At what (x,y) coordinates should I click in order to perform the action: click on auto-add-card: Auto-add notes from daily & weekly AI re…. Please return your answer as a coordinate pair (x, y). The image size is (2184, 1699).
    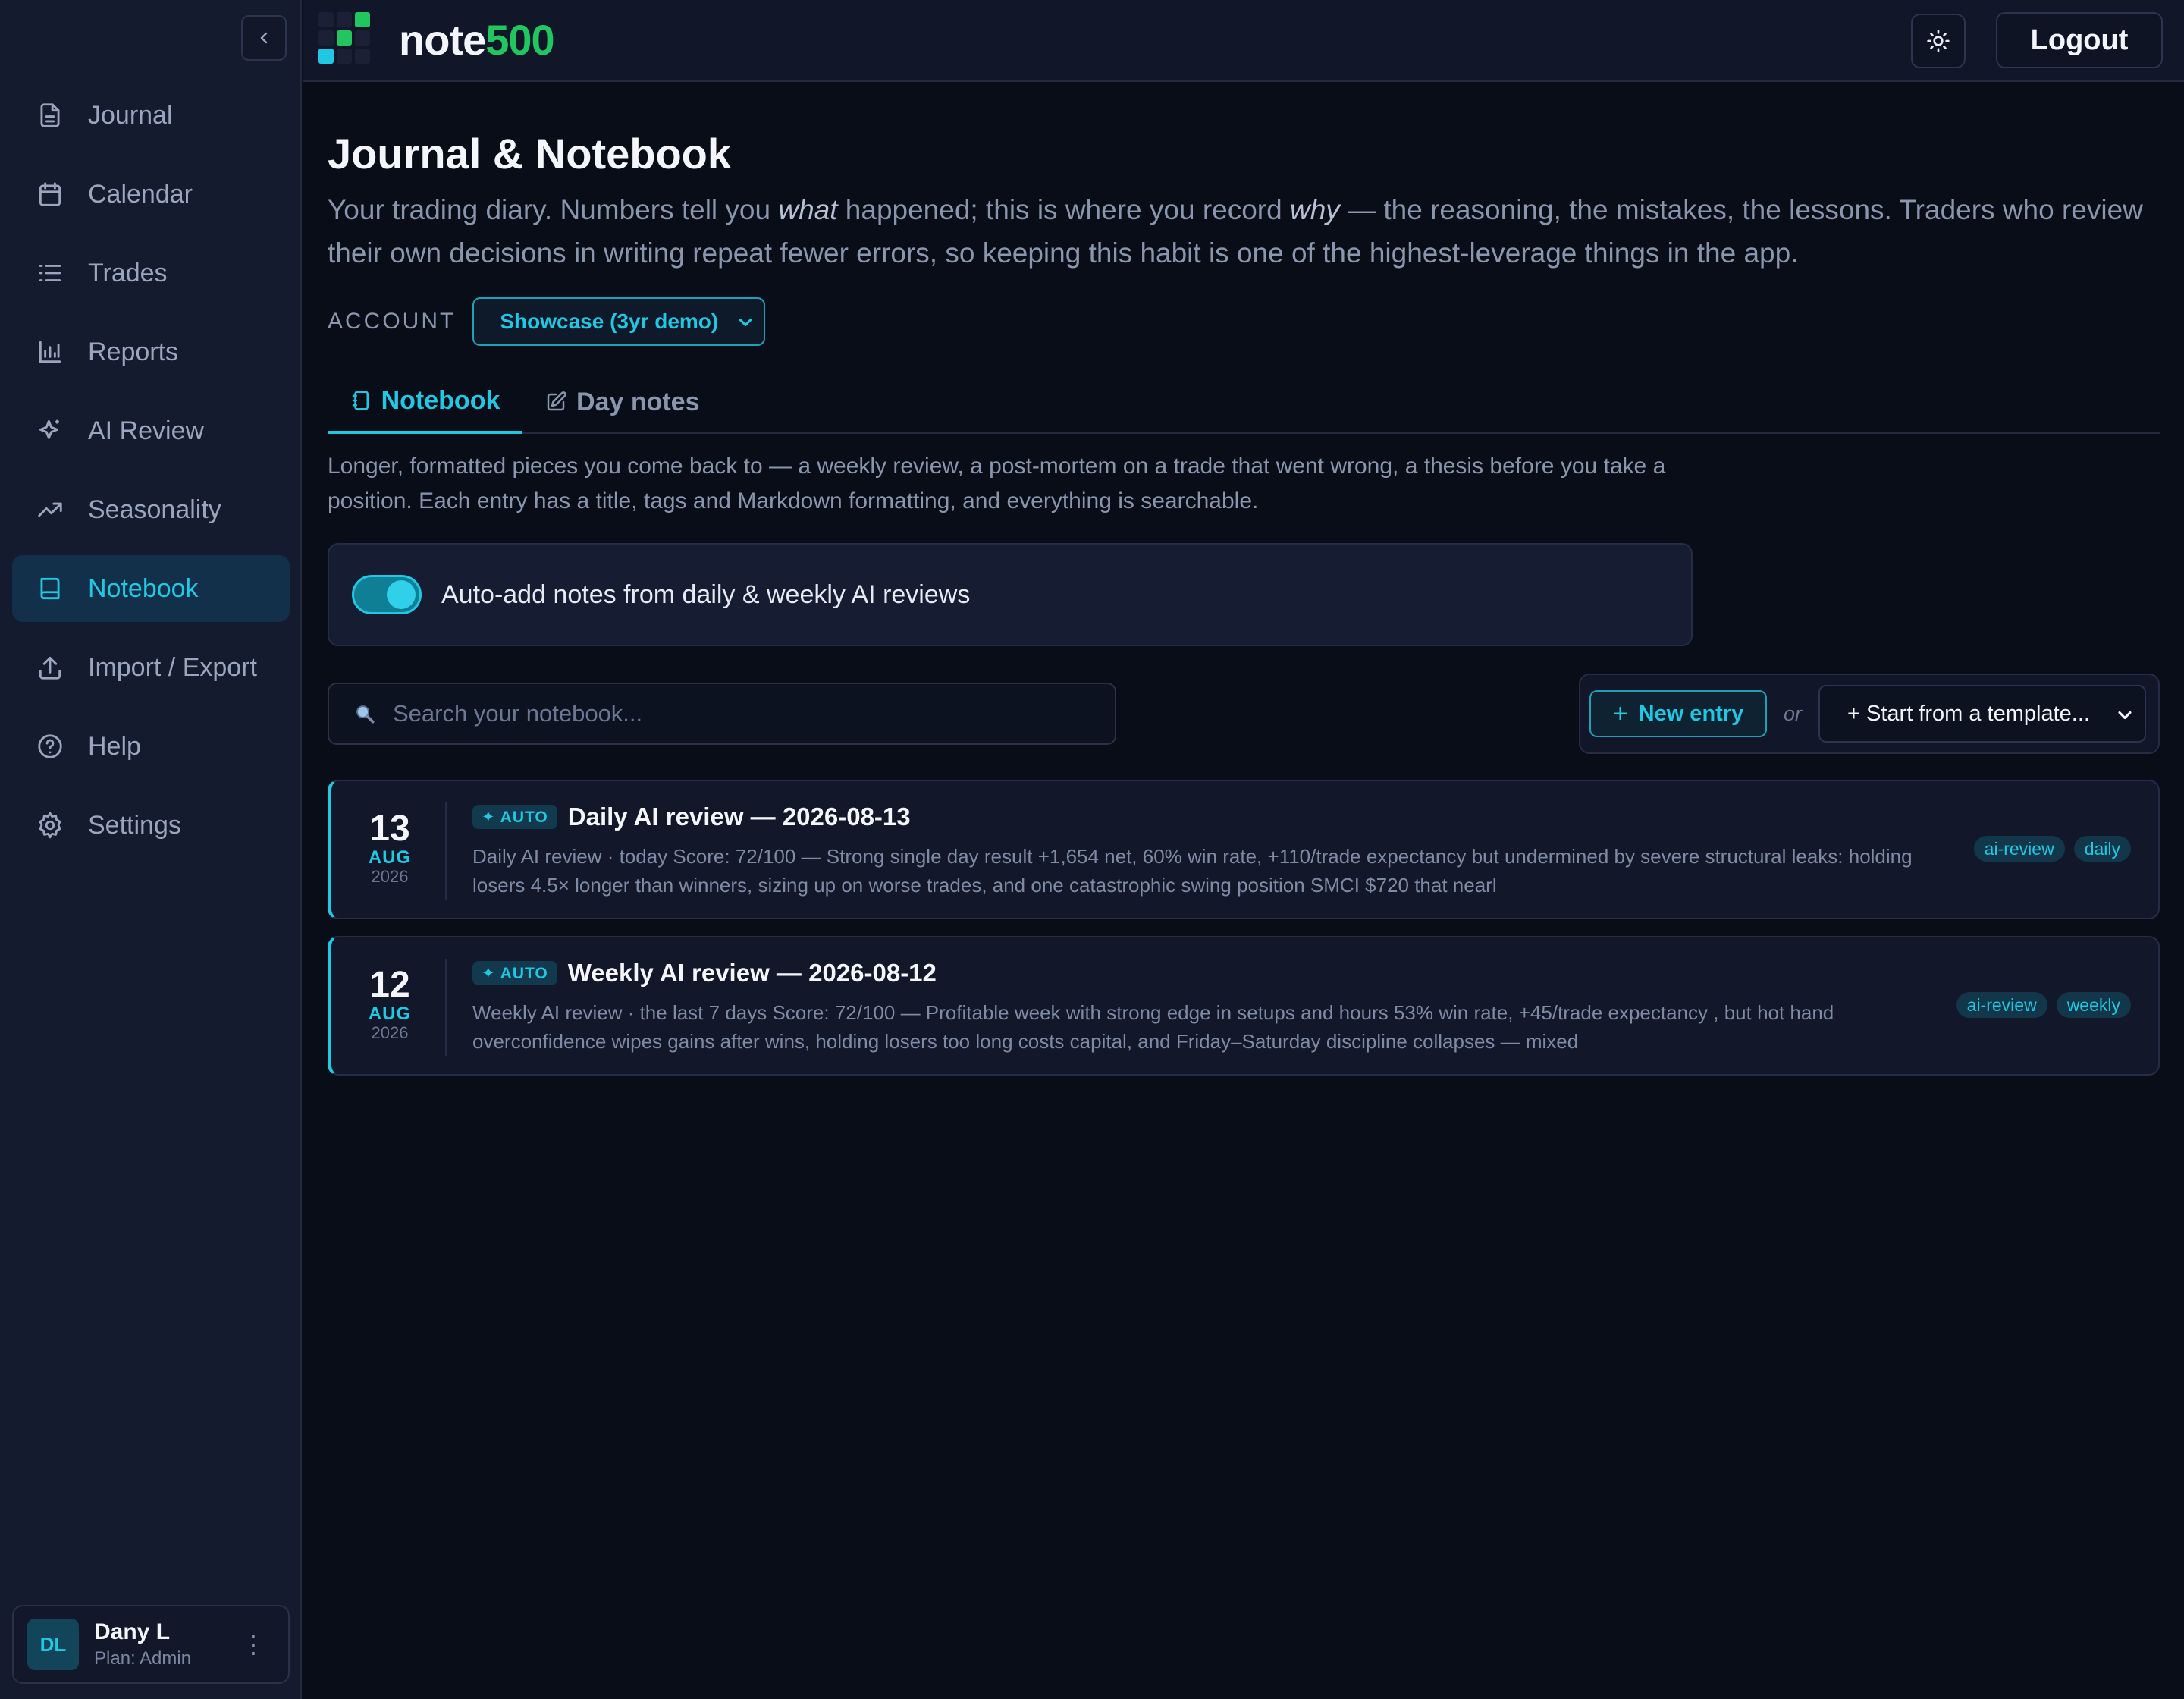
    Looking at the image, I should click on (1010, 594).